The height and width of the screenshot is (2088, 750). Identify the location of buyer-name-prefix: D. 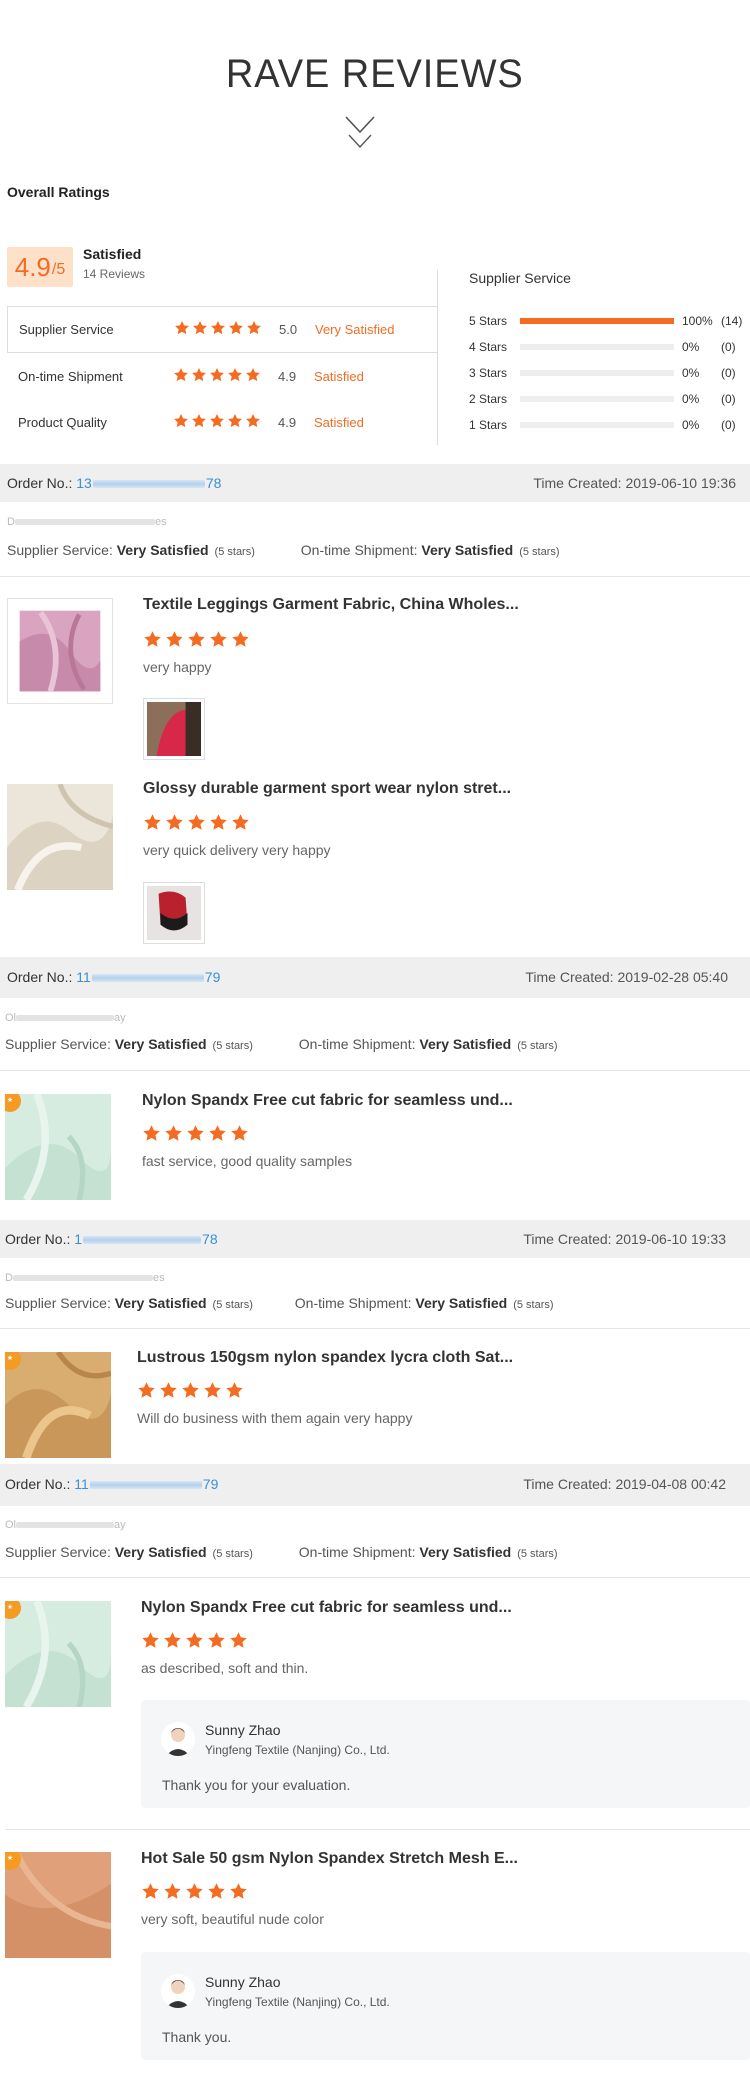
(11, 522).